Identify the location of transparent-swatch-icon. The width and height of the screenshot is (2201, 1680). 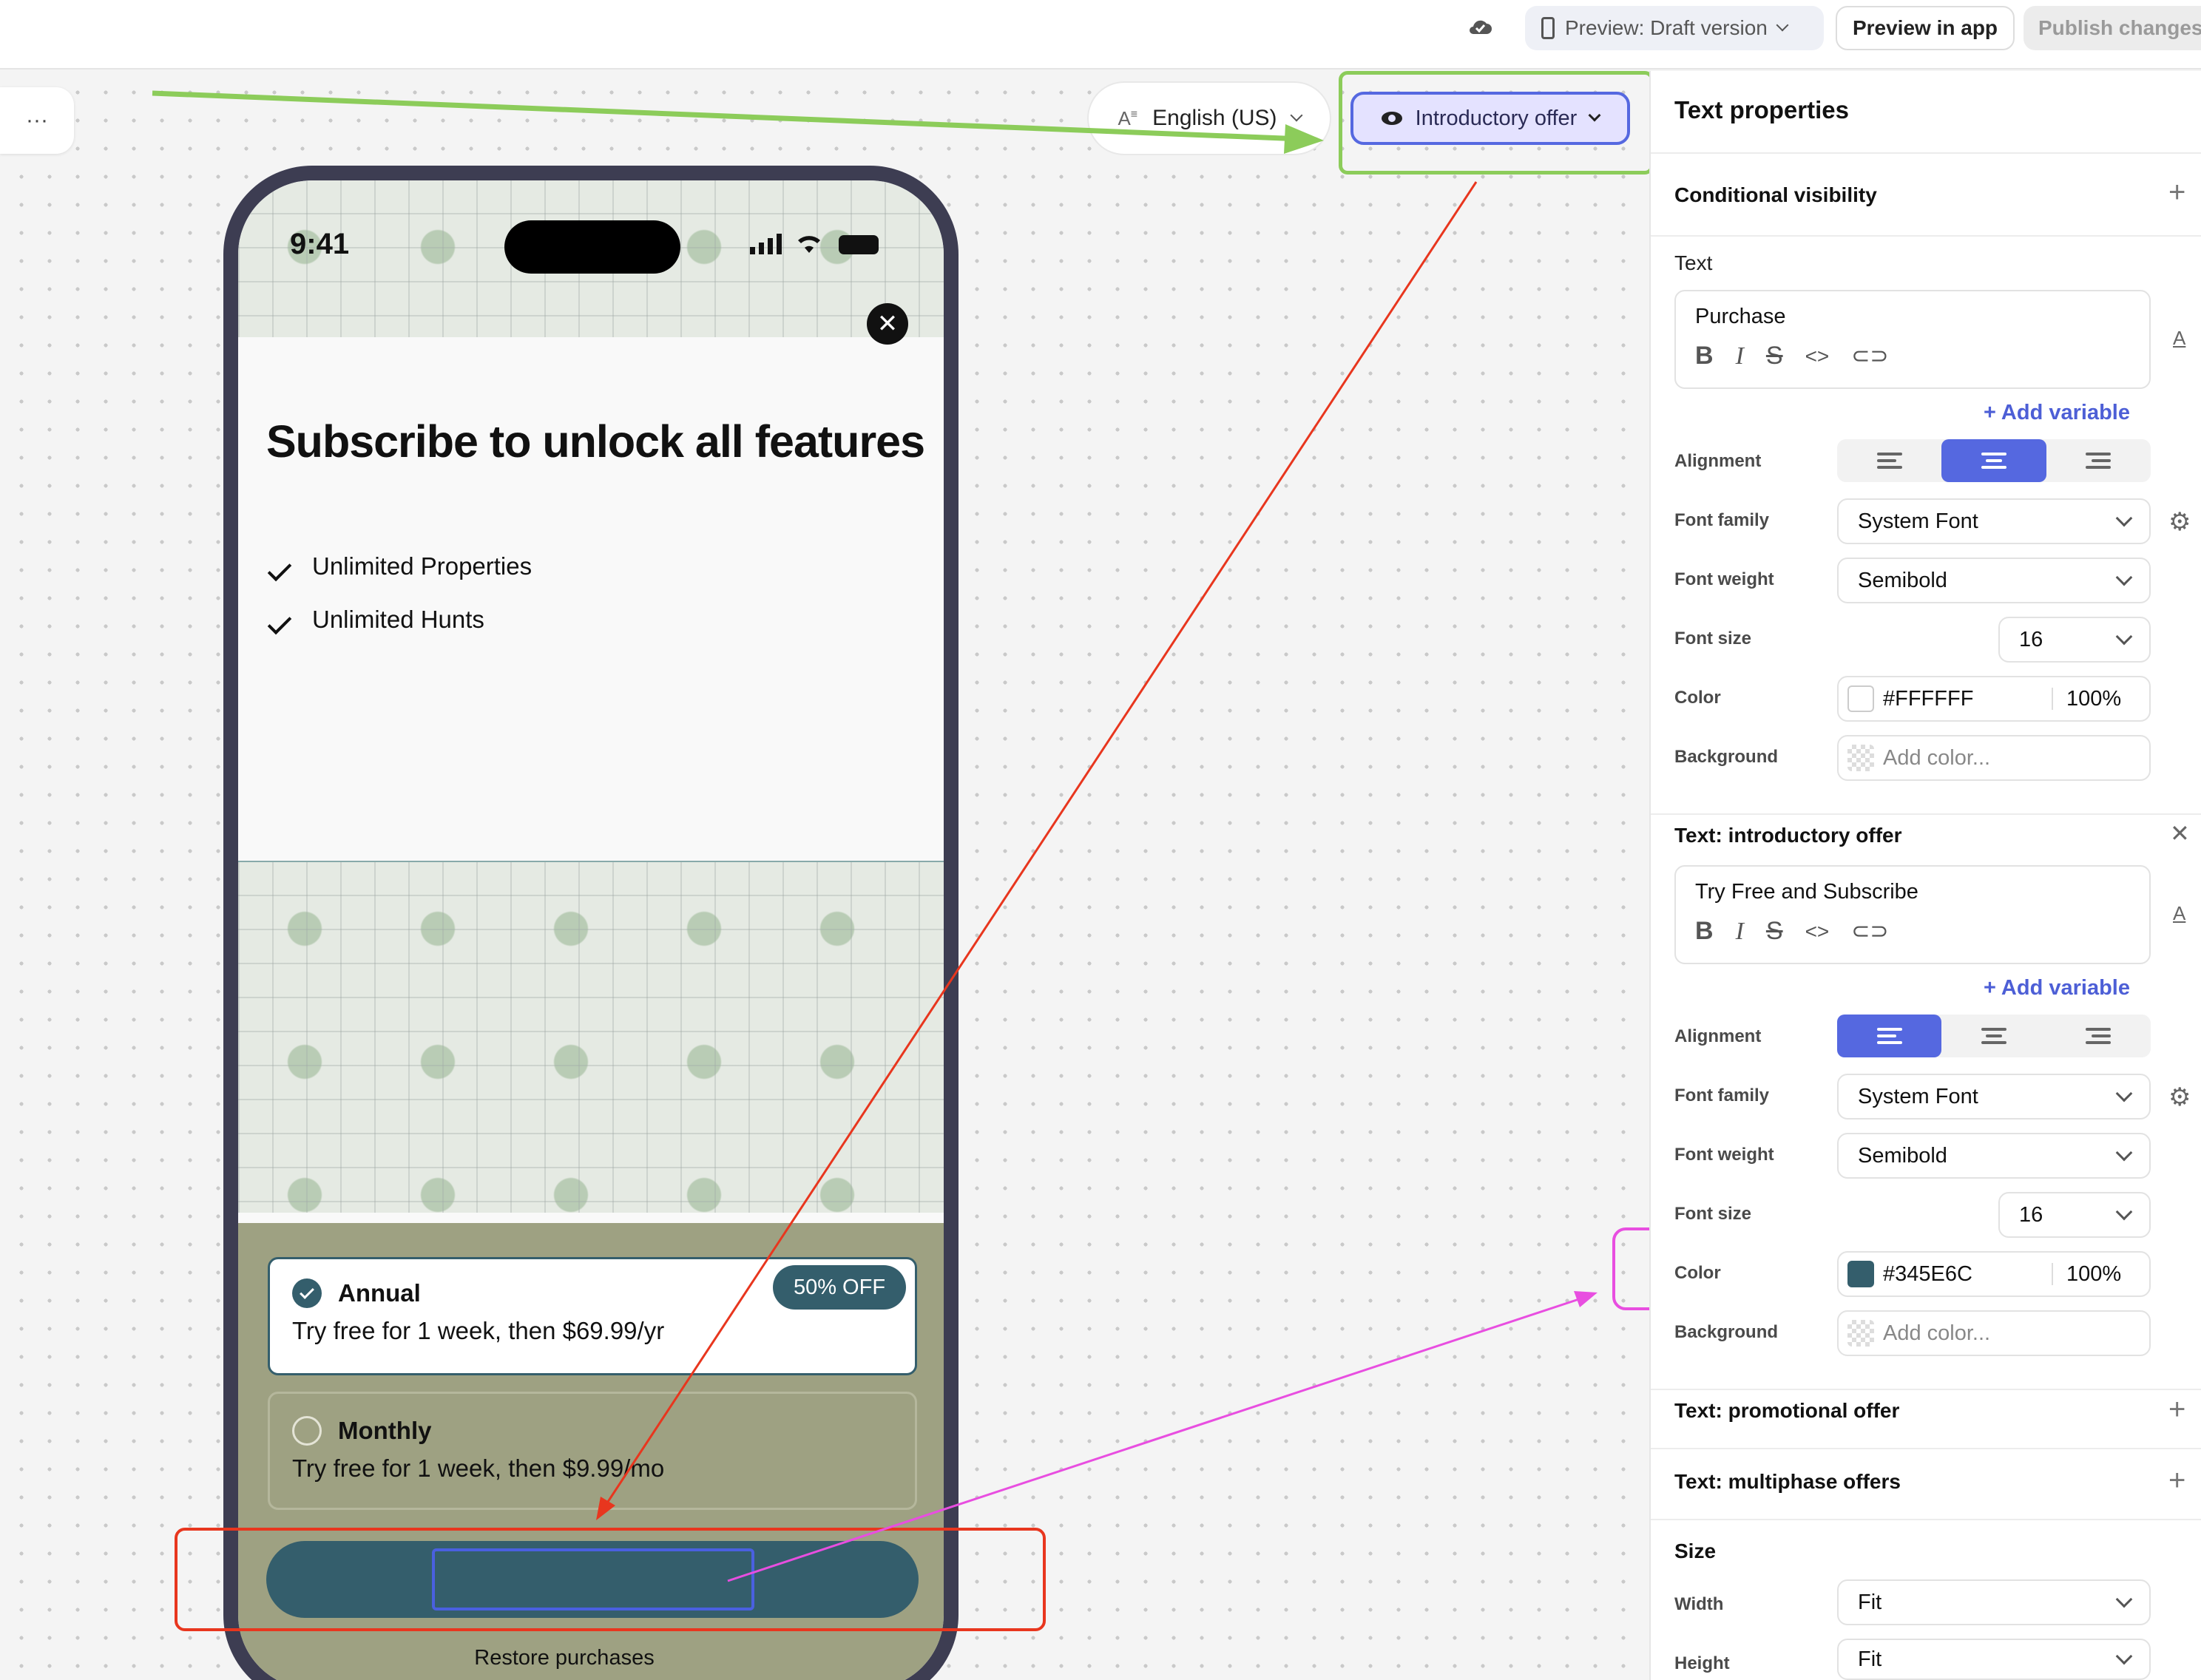
(1861, 758).